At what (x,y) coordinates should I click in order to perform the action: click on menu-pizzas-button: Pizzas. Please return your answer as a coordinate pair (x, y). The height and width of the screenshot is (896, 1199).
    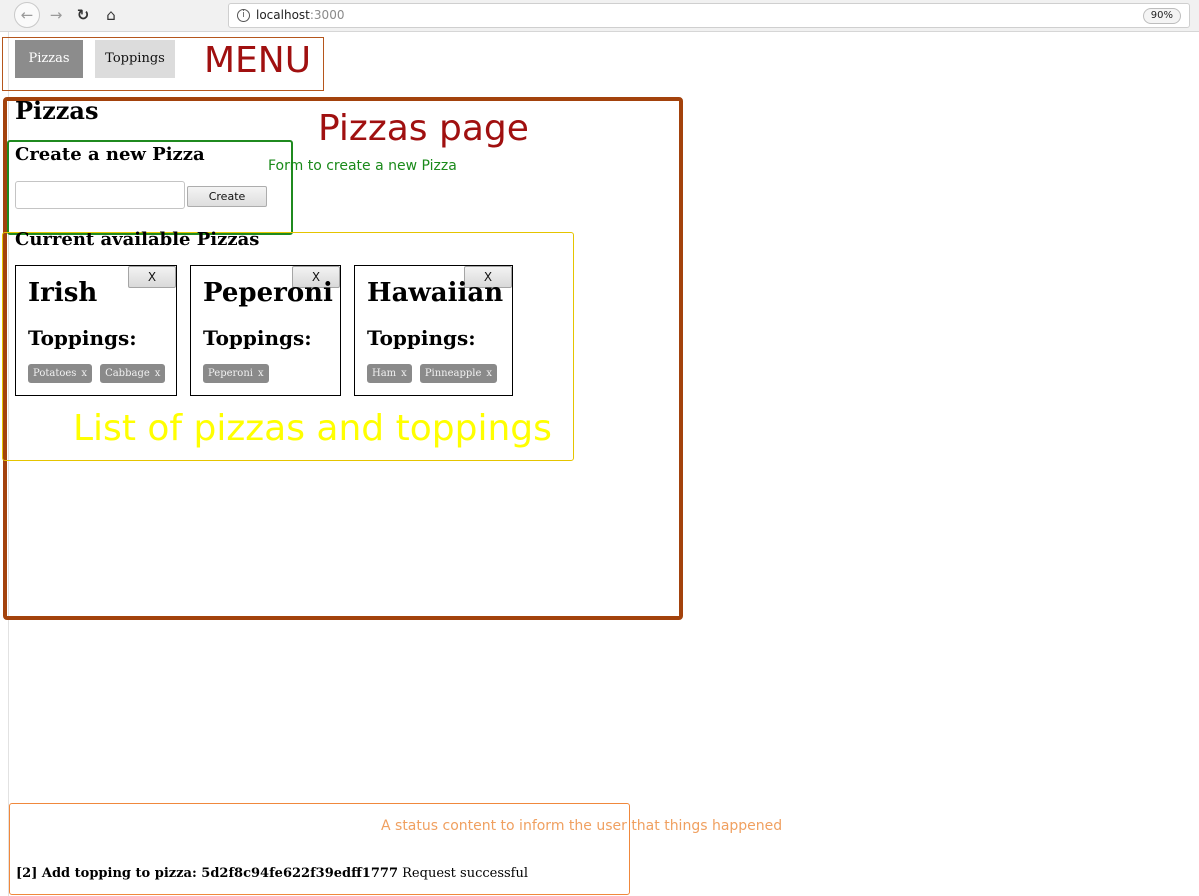
    Looking at the image, I should click on (49, 59).